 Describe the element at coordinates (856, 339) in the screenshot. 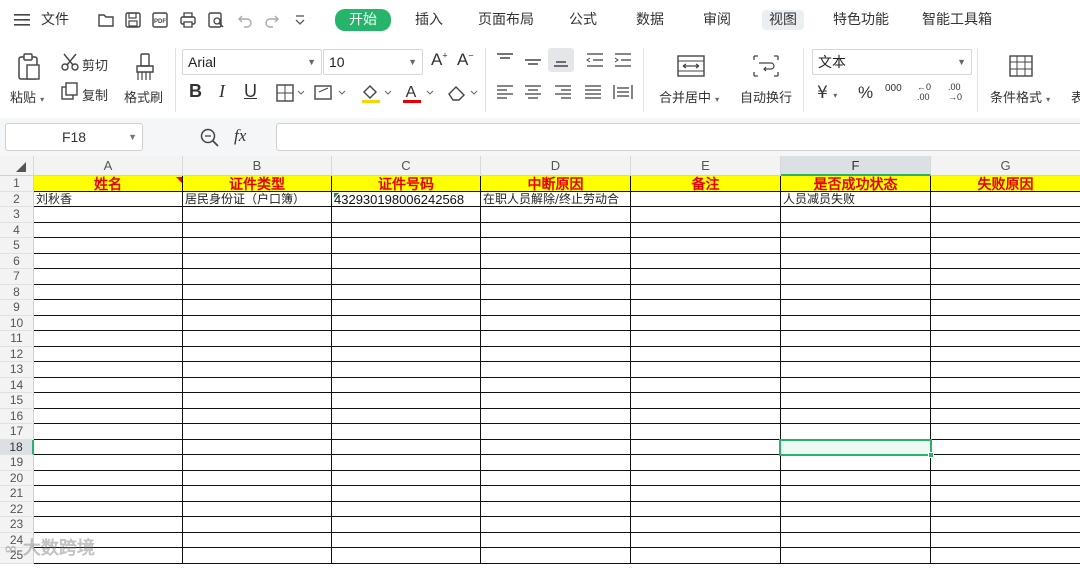

I see `cell-f11` at that location.